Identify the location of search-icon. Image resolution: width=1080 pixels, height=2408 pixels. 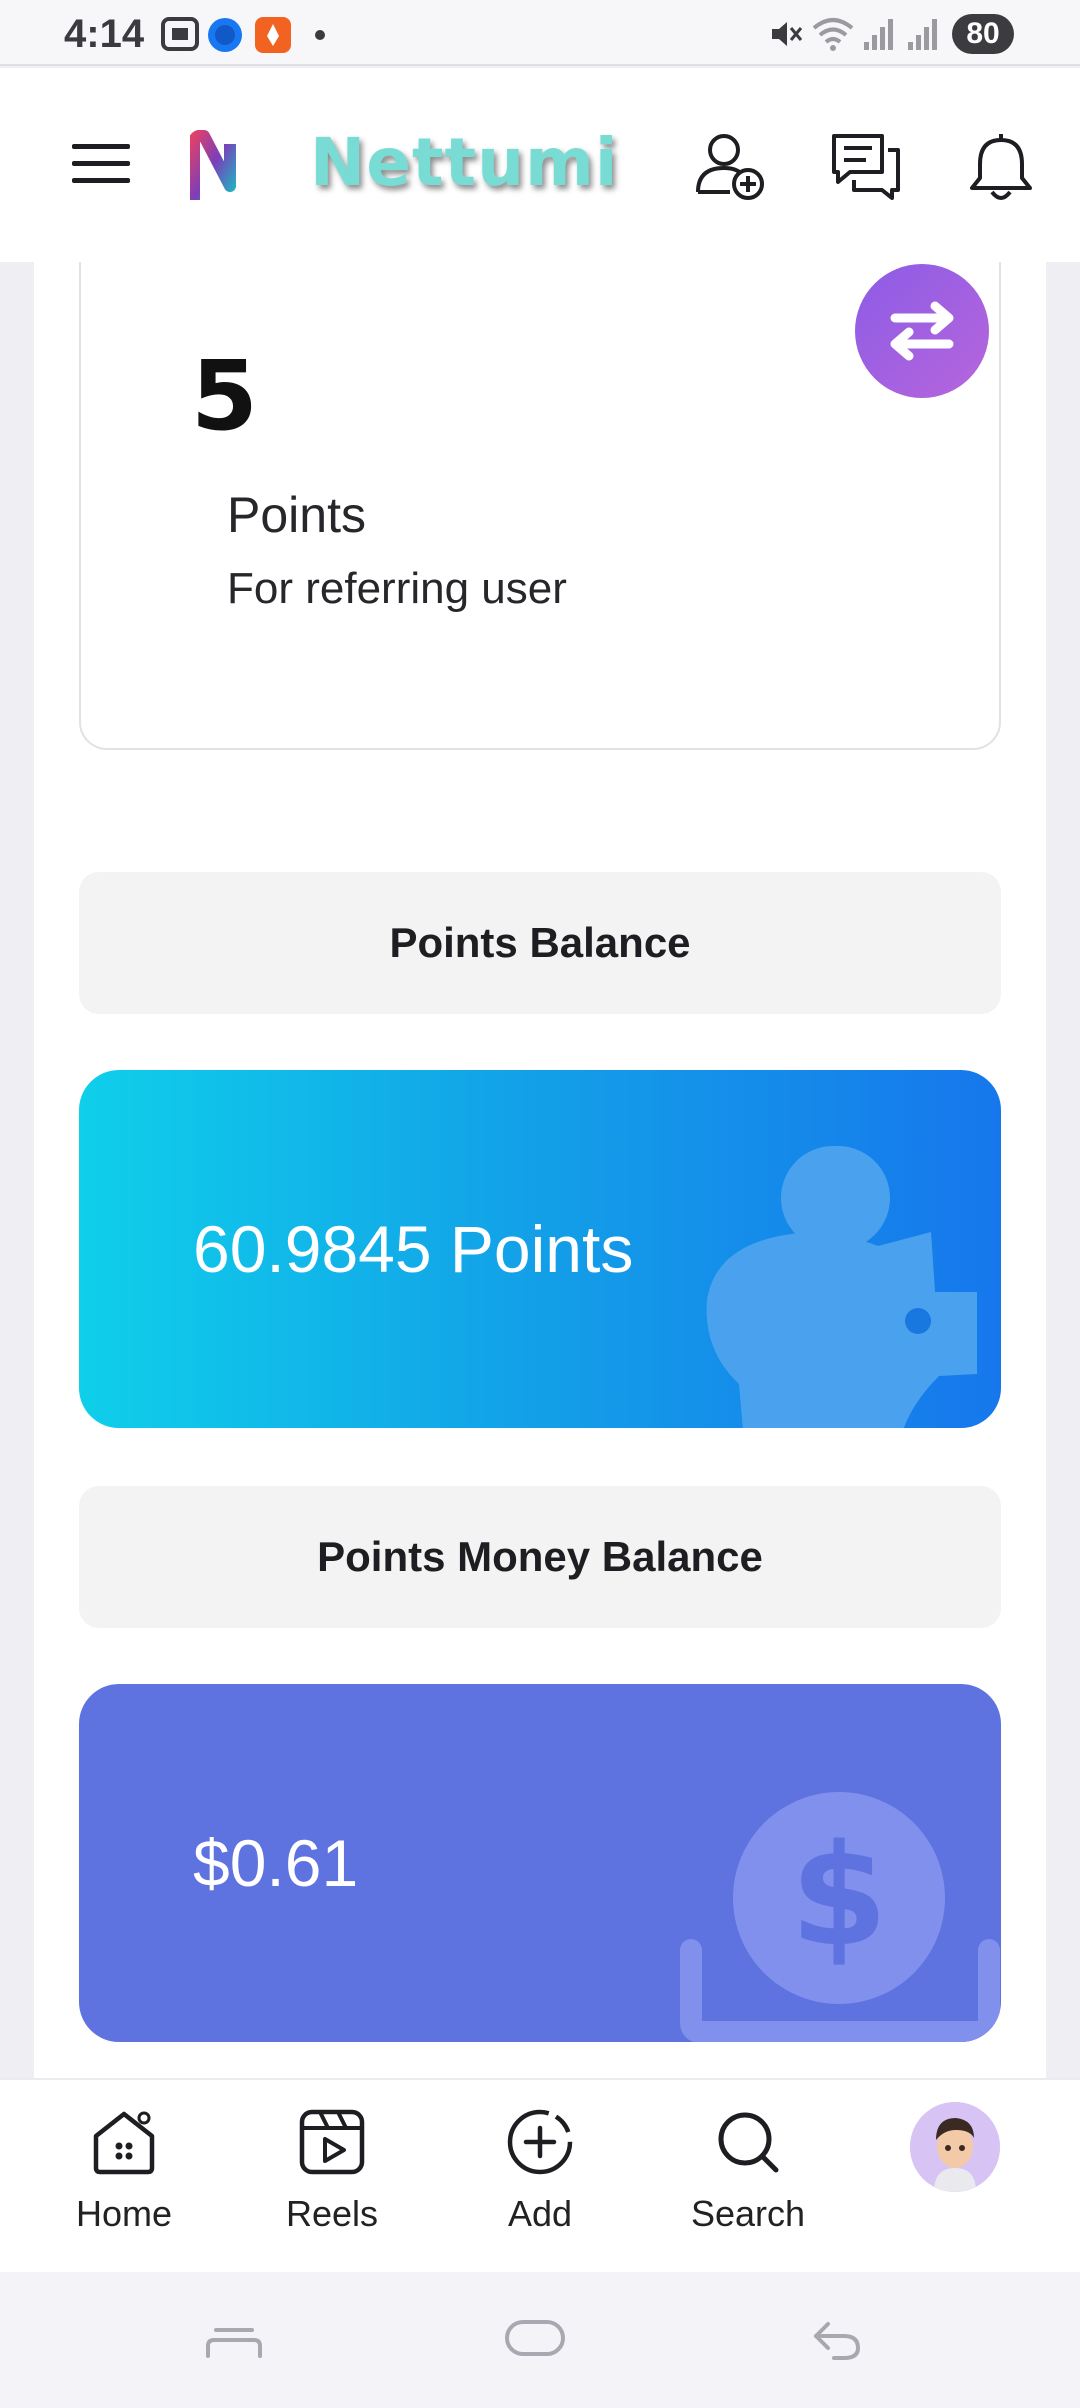
(748, 2147).